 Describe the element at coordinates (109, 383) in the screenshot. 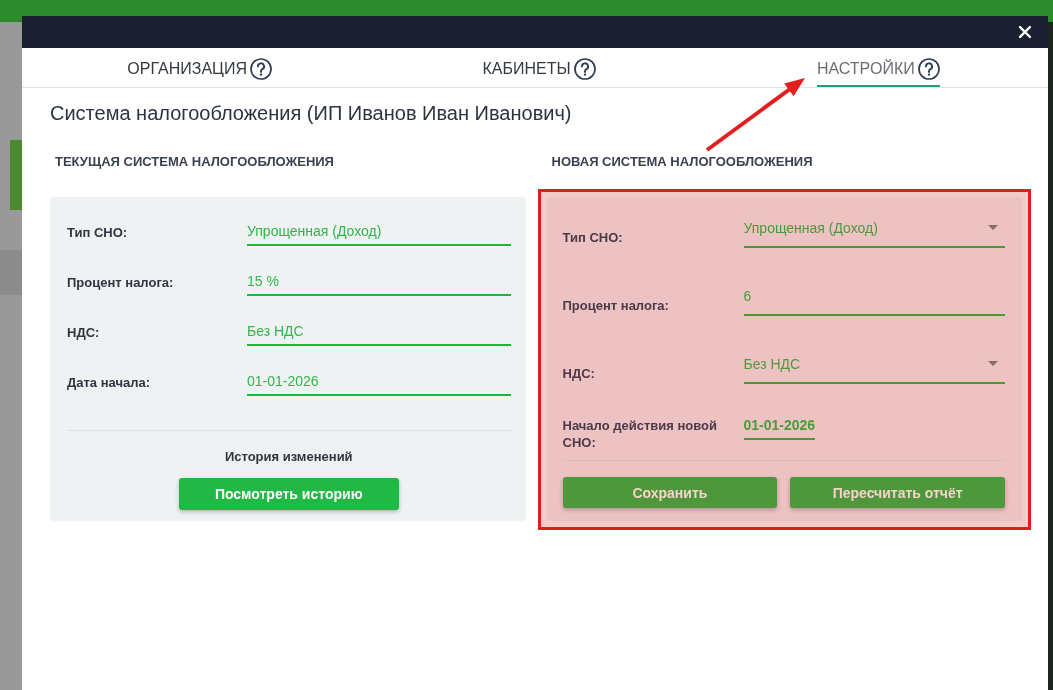

I see `field-label: Дата начала:` at that location.